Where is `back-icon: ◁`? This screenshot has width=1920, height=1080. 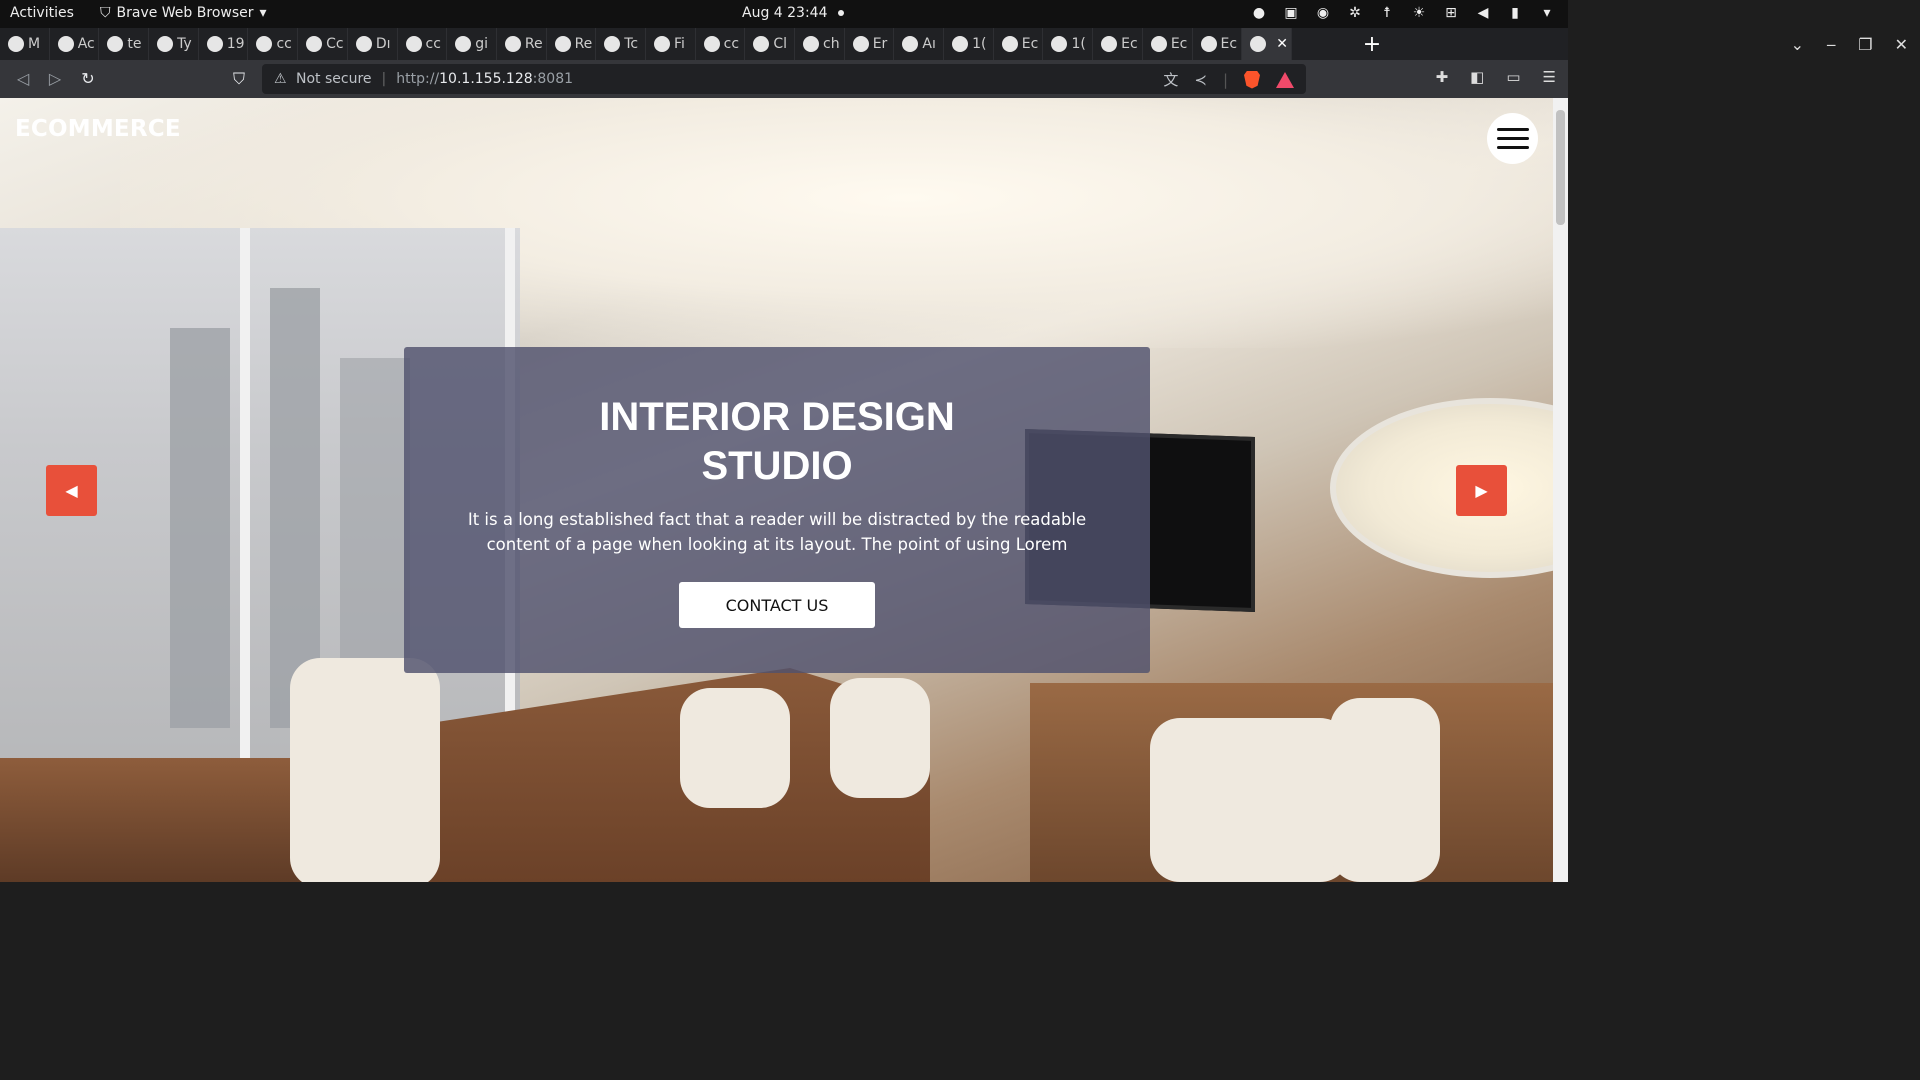
back-icon: ◁ is located at coordinates (23, 79).